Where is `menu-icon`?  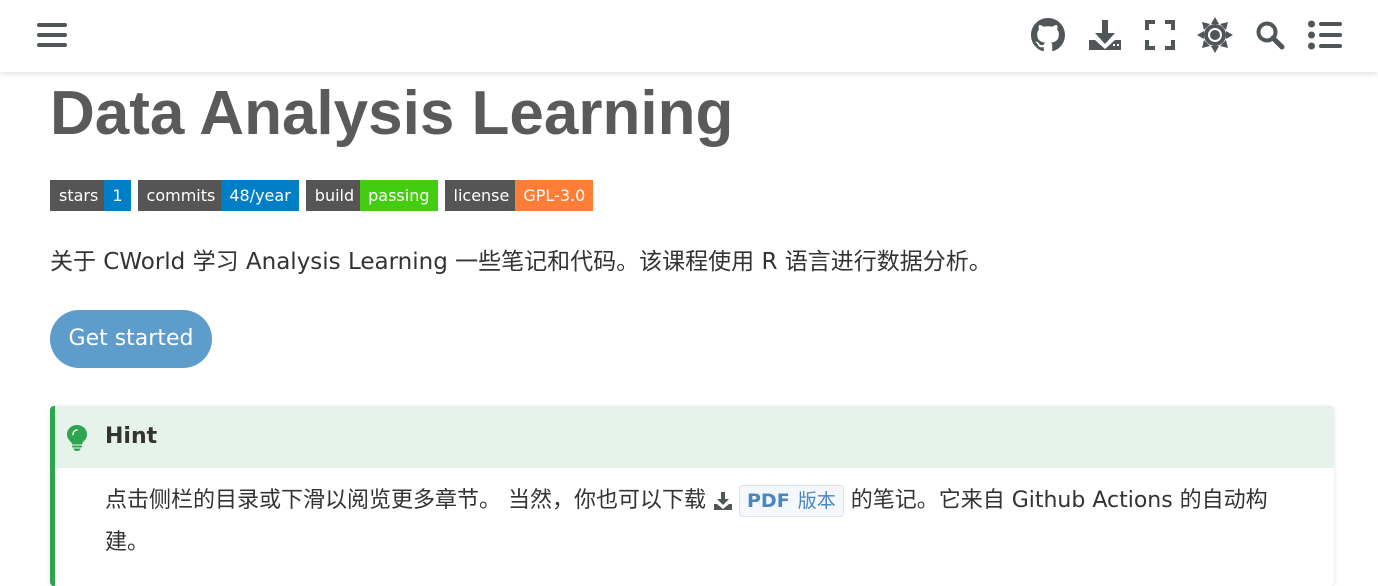 menu-icon is located at coordinates (52, 35).